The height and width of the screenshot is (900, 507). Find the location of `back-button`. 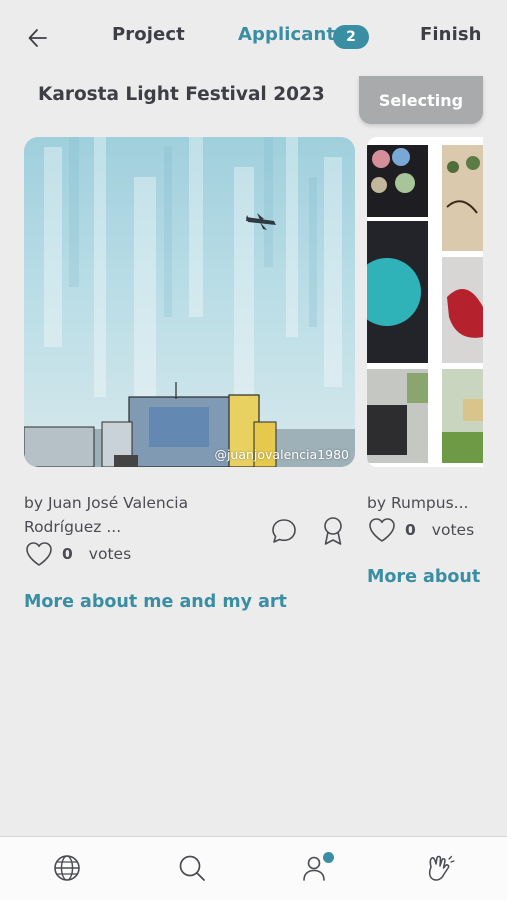

back-button is located at coordinates (38, 38).